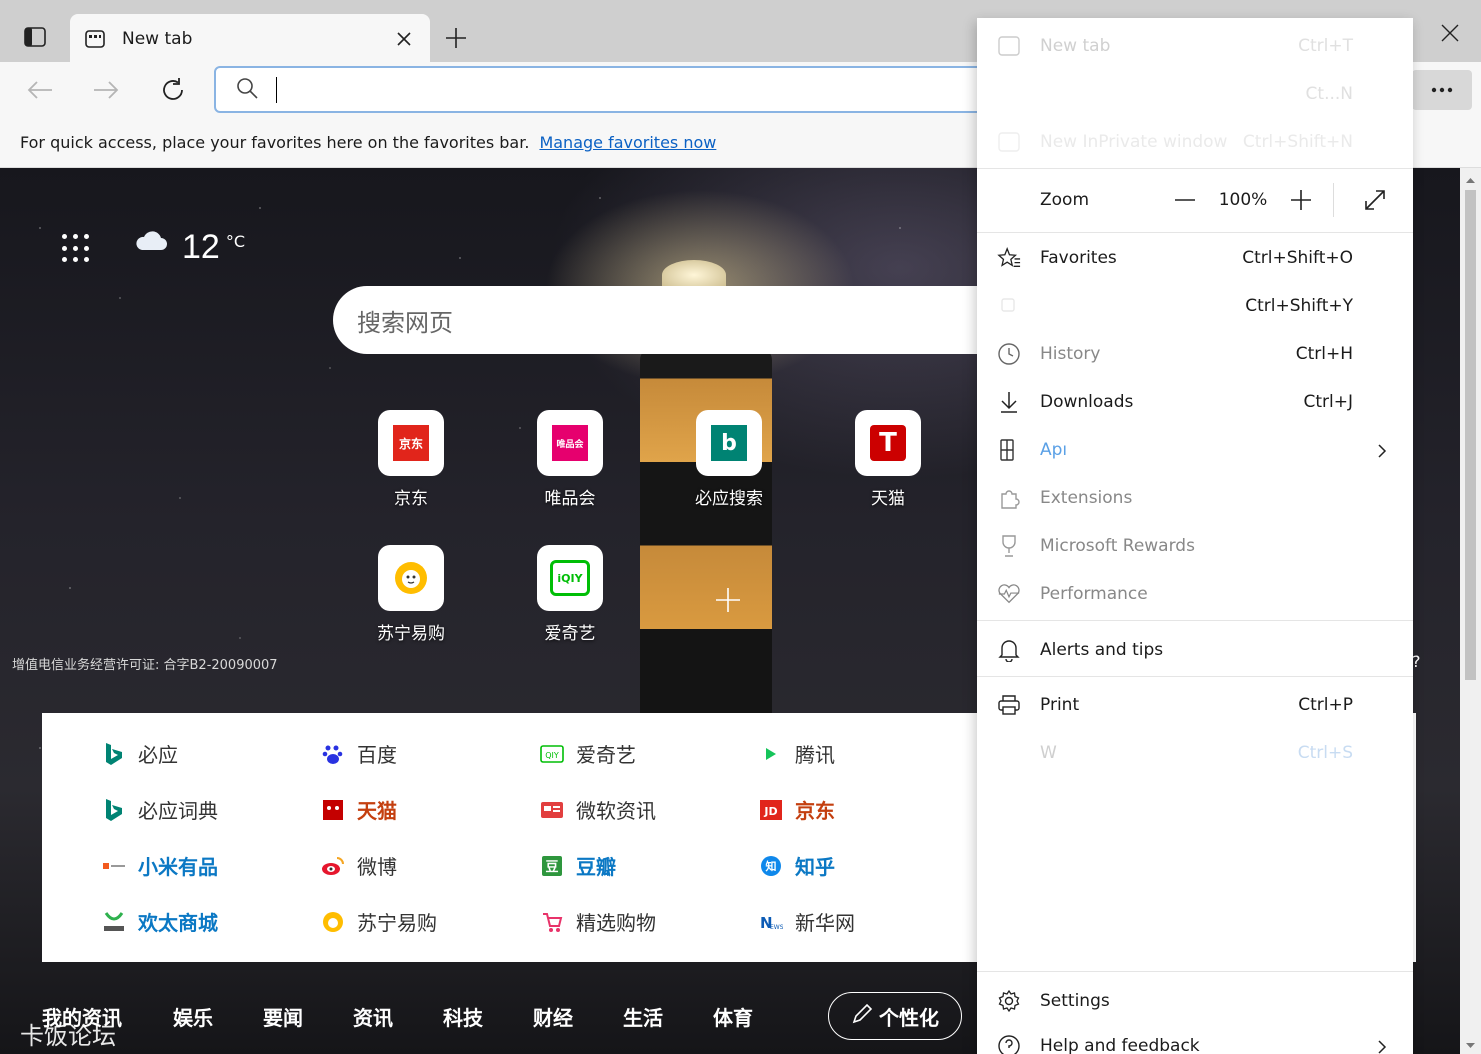 The height and width of the screenshot is (1054, 1481). I want to click on link-bing: 必应, so click(140, 753).